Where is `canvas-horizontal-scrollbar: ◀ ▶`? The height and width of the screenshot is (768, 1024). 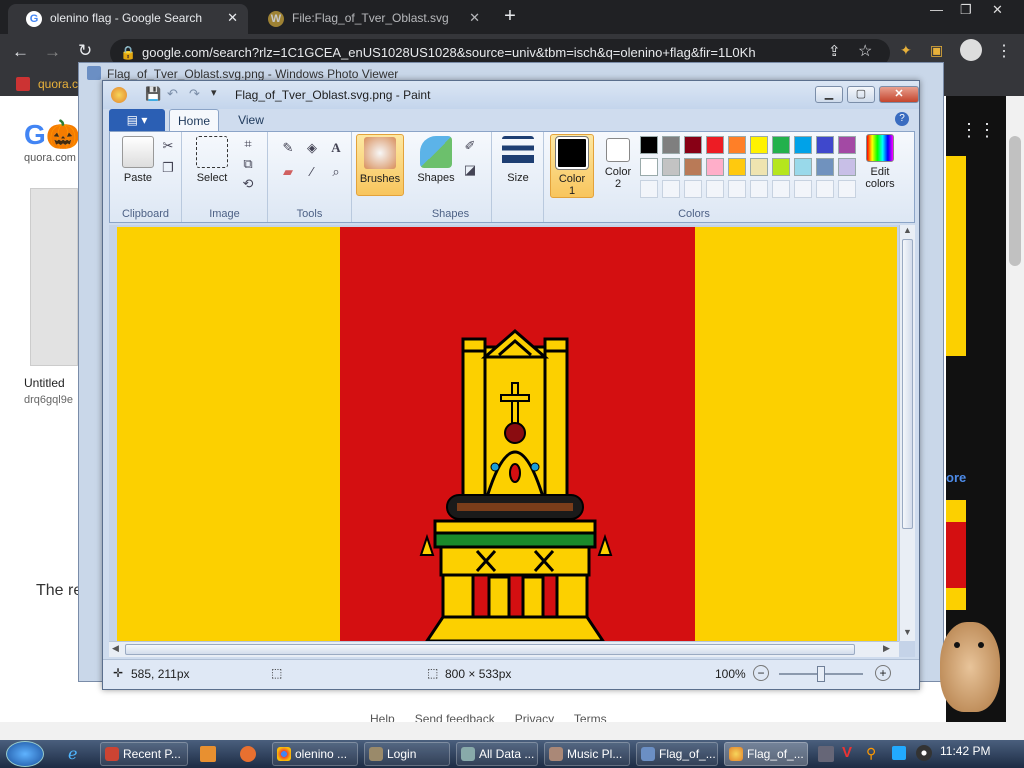 canvas-horizontal-scrollbar: ◀ ▶ is located at coordinates (504, 649).